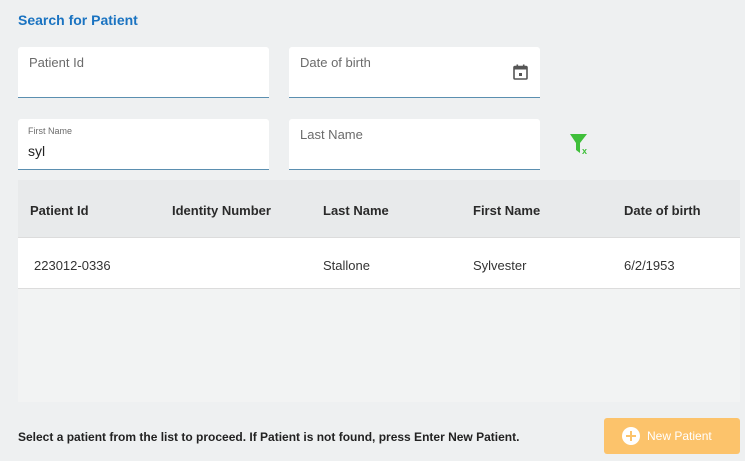 Image resolution: width=745 pixels, height=461 pixels. Describe the element at coordinates (379, 263) in the screenshot. I see `table-row: 223012-0336 Stallone Sylvester 6/2/1953` at that location.